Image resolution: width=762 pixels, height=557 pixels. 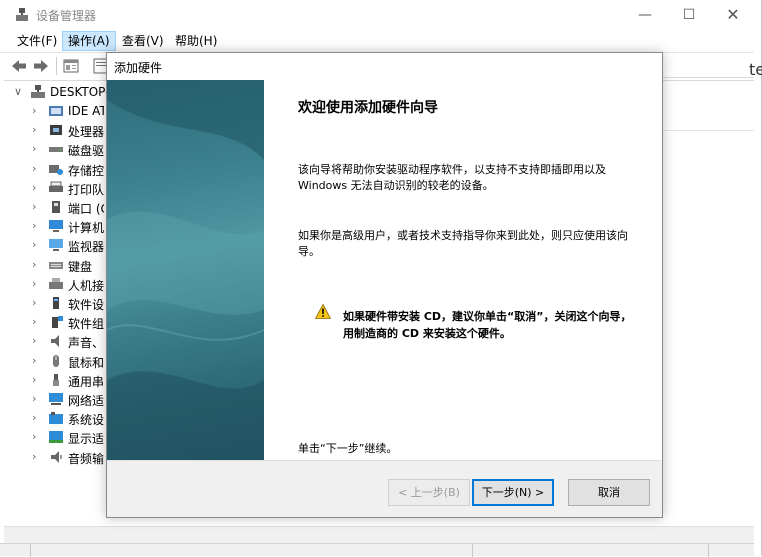 What do you see at coordinates (196, 41) in the screenshot?
I see `menu-help: 帮助(H)` at bounding box center [196, 41].